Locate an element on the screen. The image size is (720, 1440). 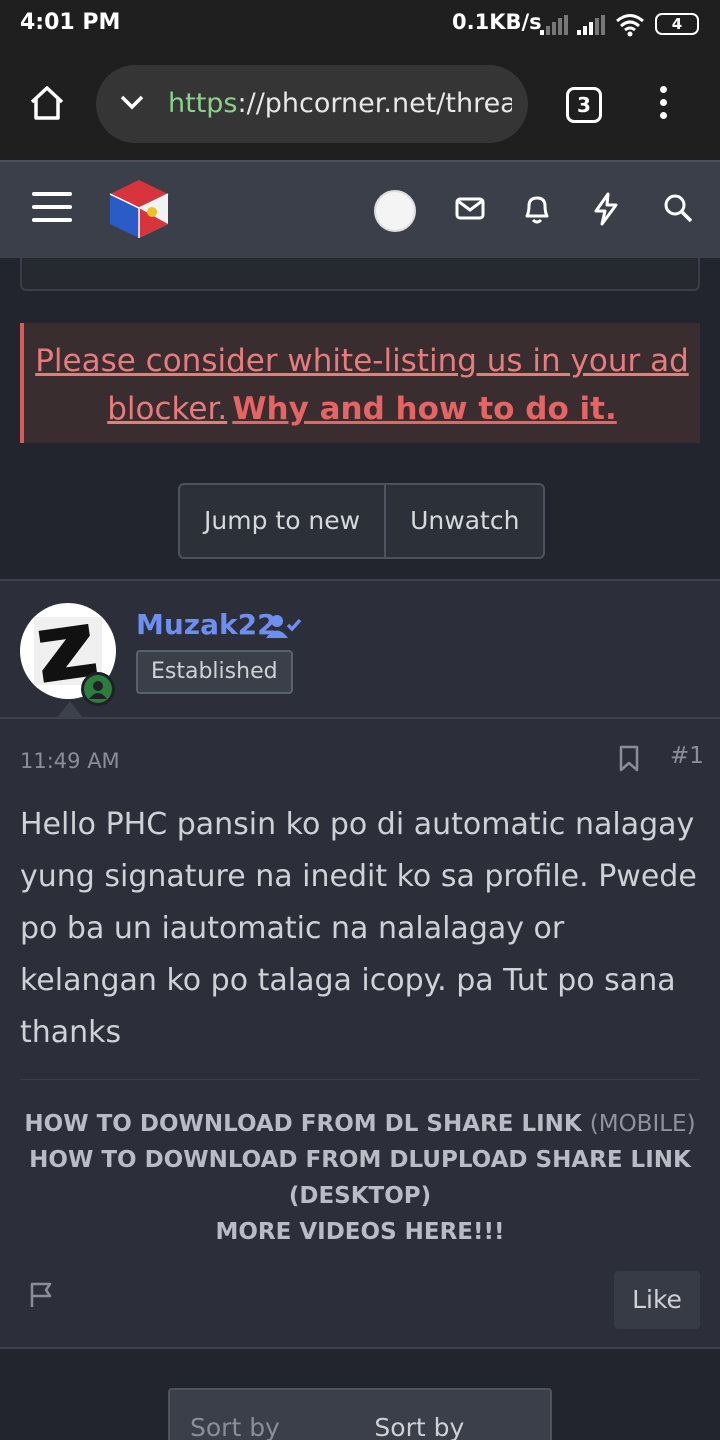
author-pointer is located at coordinates (70, 710).